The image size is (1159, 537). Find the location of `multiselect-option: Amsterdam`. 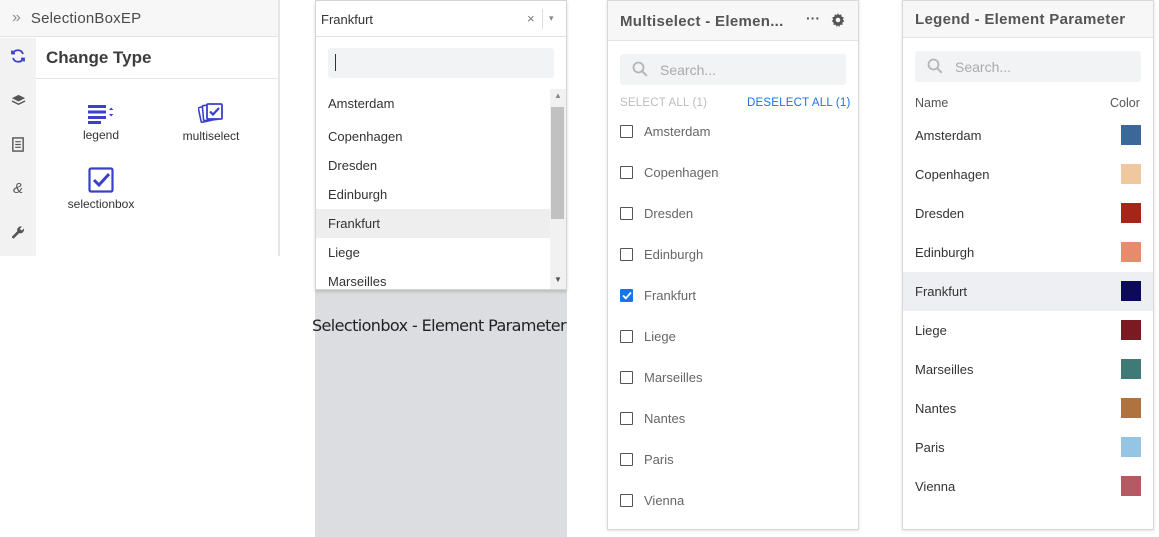

multiselect-option: Amsterdam is located at coordinates (665, 131).